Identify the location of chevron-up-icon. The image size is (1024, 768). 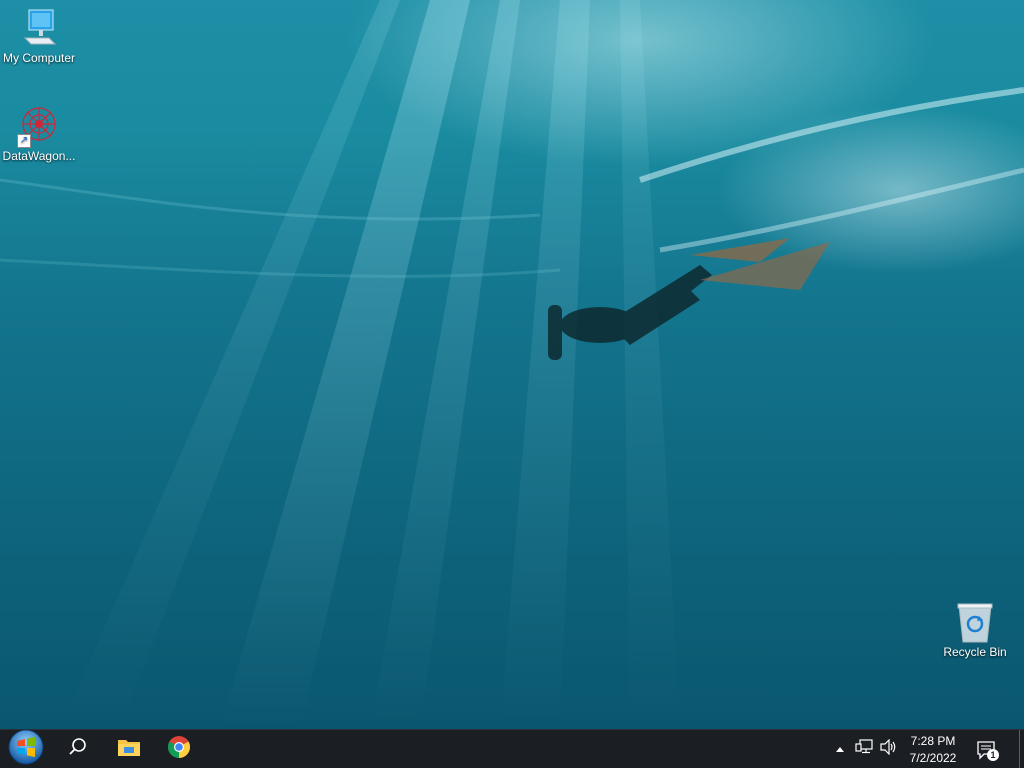
(840, 750).